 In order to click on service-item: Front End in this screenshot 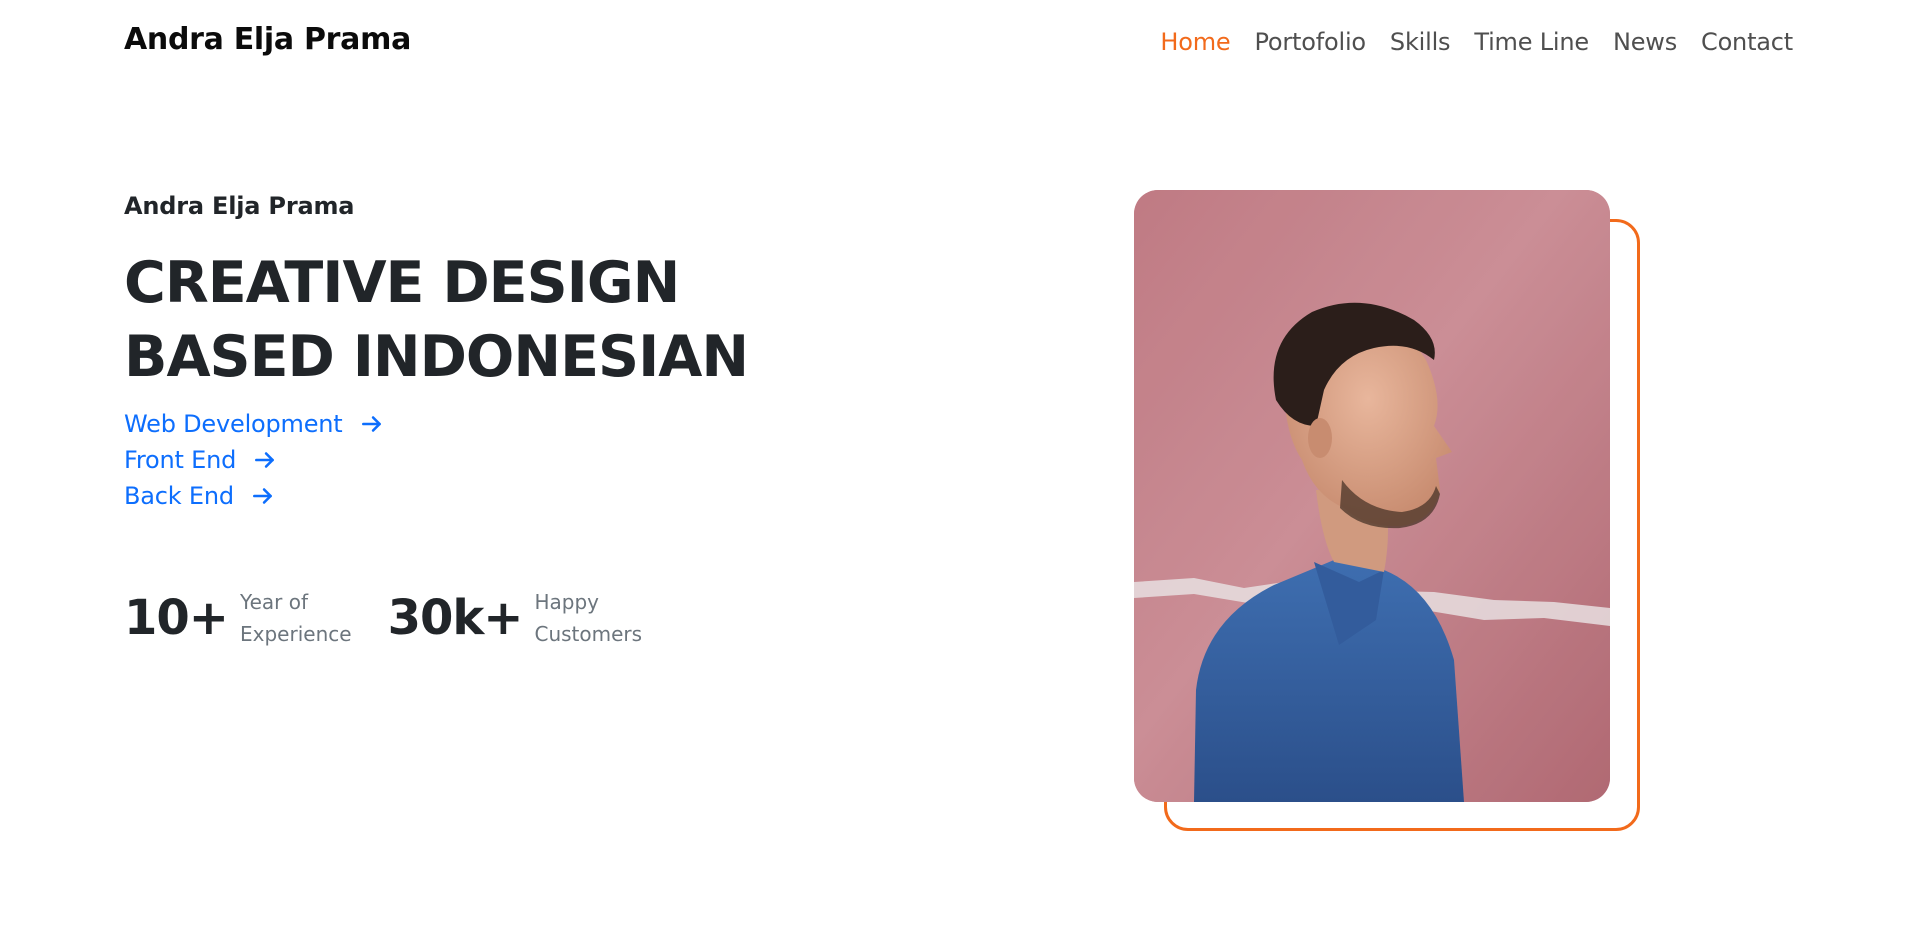, I will do `click(254, 460)`.